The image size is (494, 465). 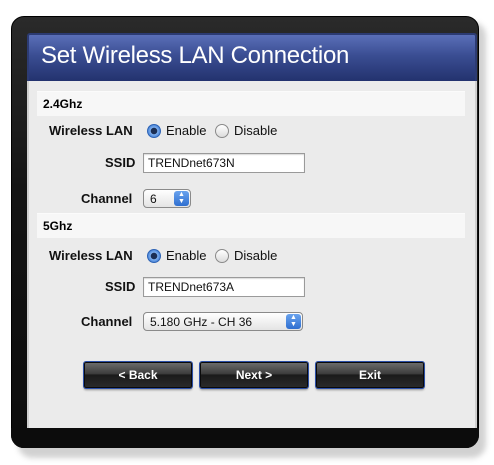 I want to click on section-header-5ghz: 5Ghz, so click(x=251, y=225).